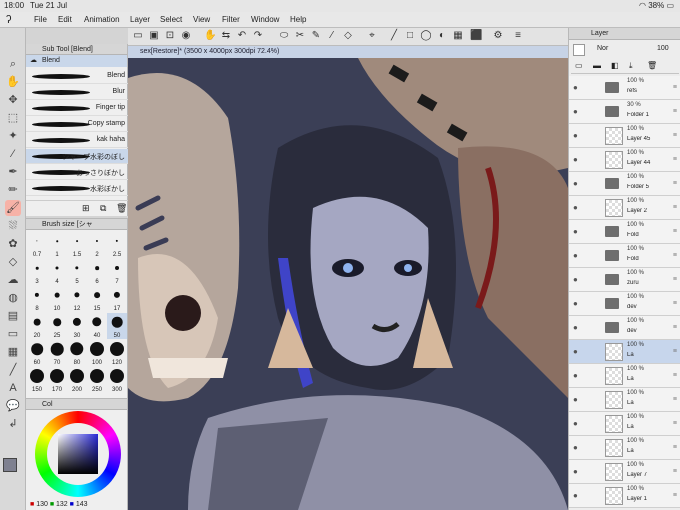  I want to click on balloon-tool-icon: 💬, so click(13, 406).